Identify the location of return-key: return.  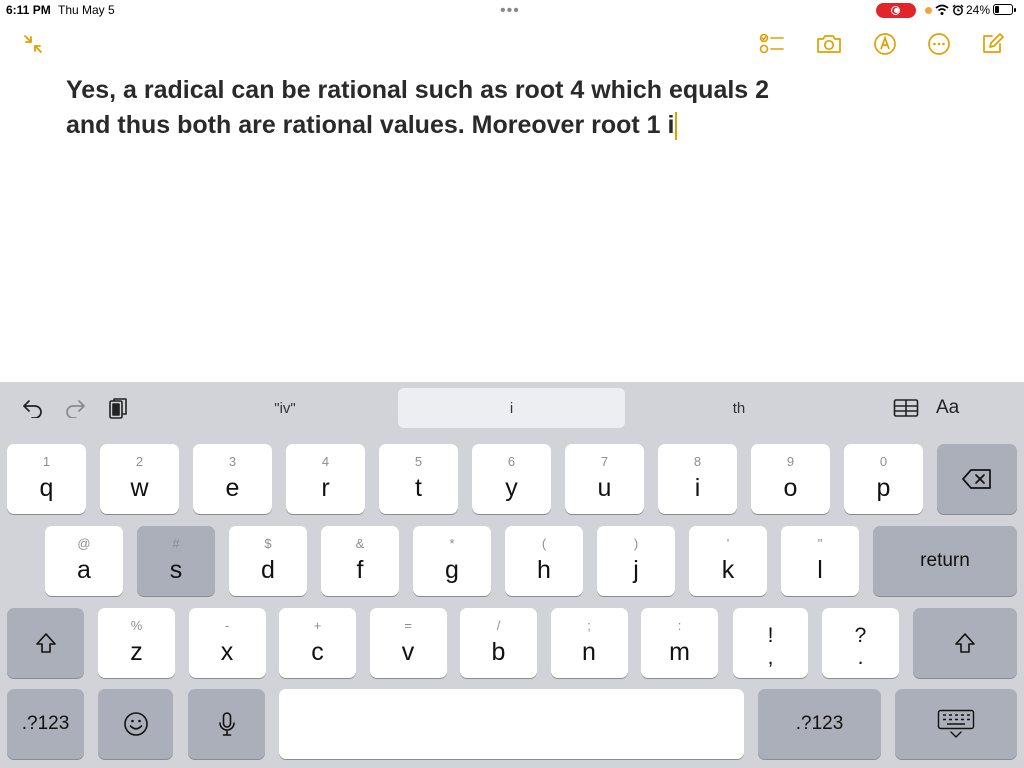
(945, 561).